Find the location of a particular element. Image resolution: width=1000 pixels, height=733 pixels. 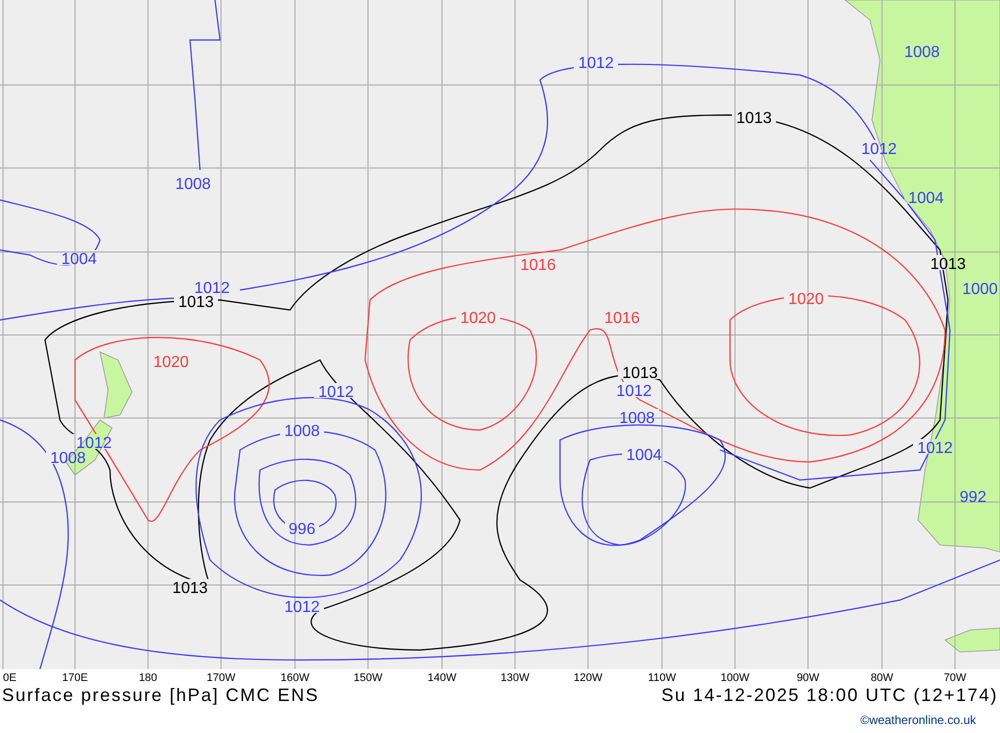

isobar-label: 996 is located at coordinates (302, 529).